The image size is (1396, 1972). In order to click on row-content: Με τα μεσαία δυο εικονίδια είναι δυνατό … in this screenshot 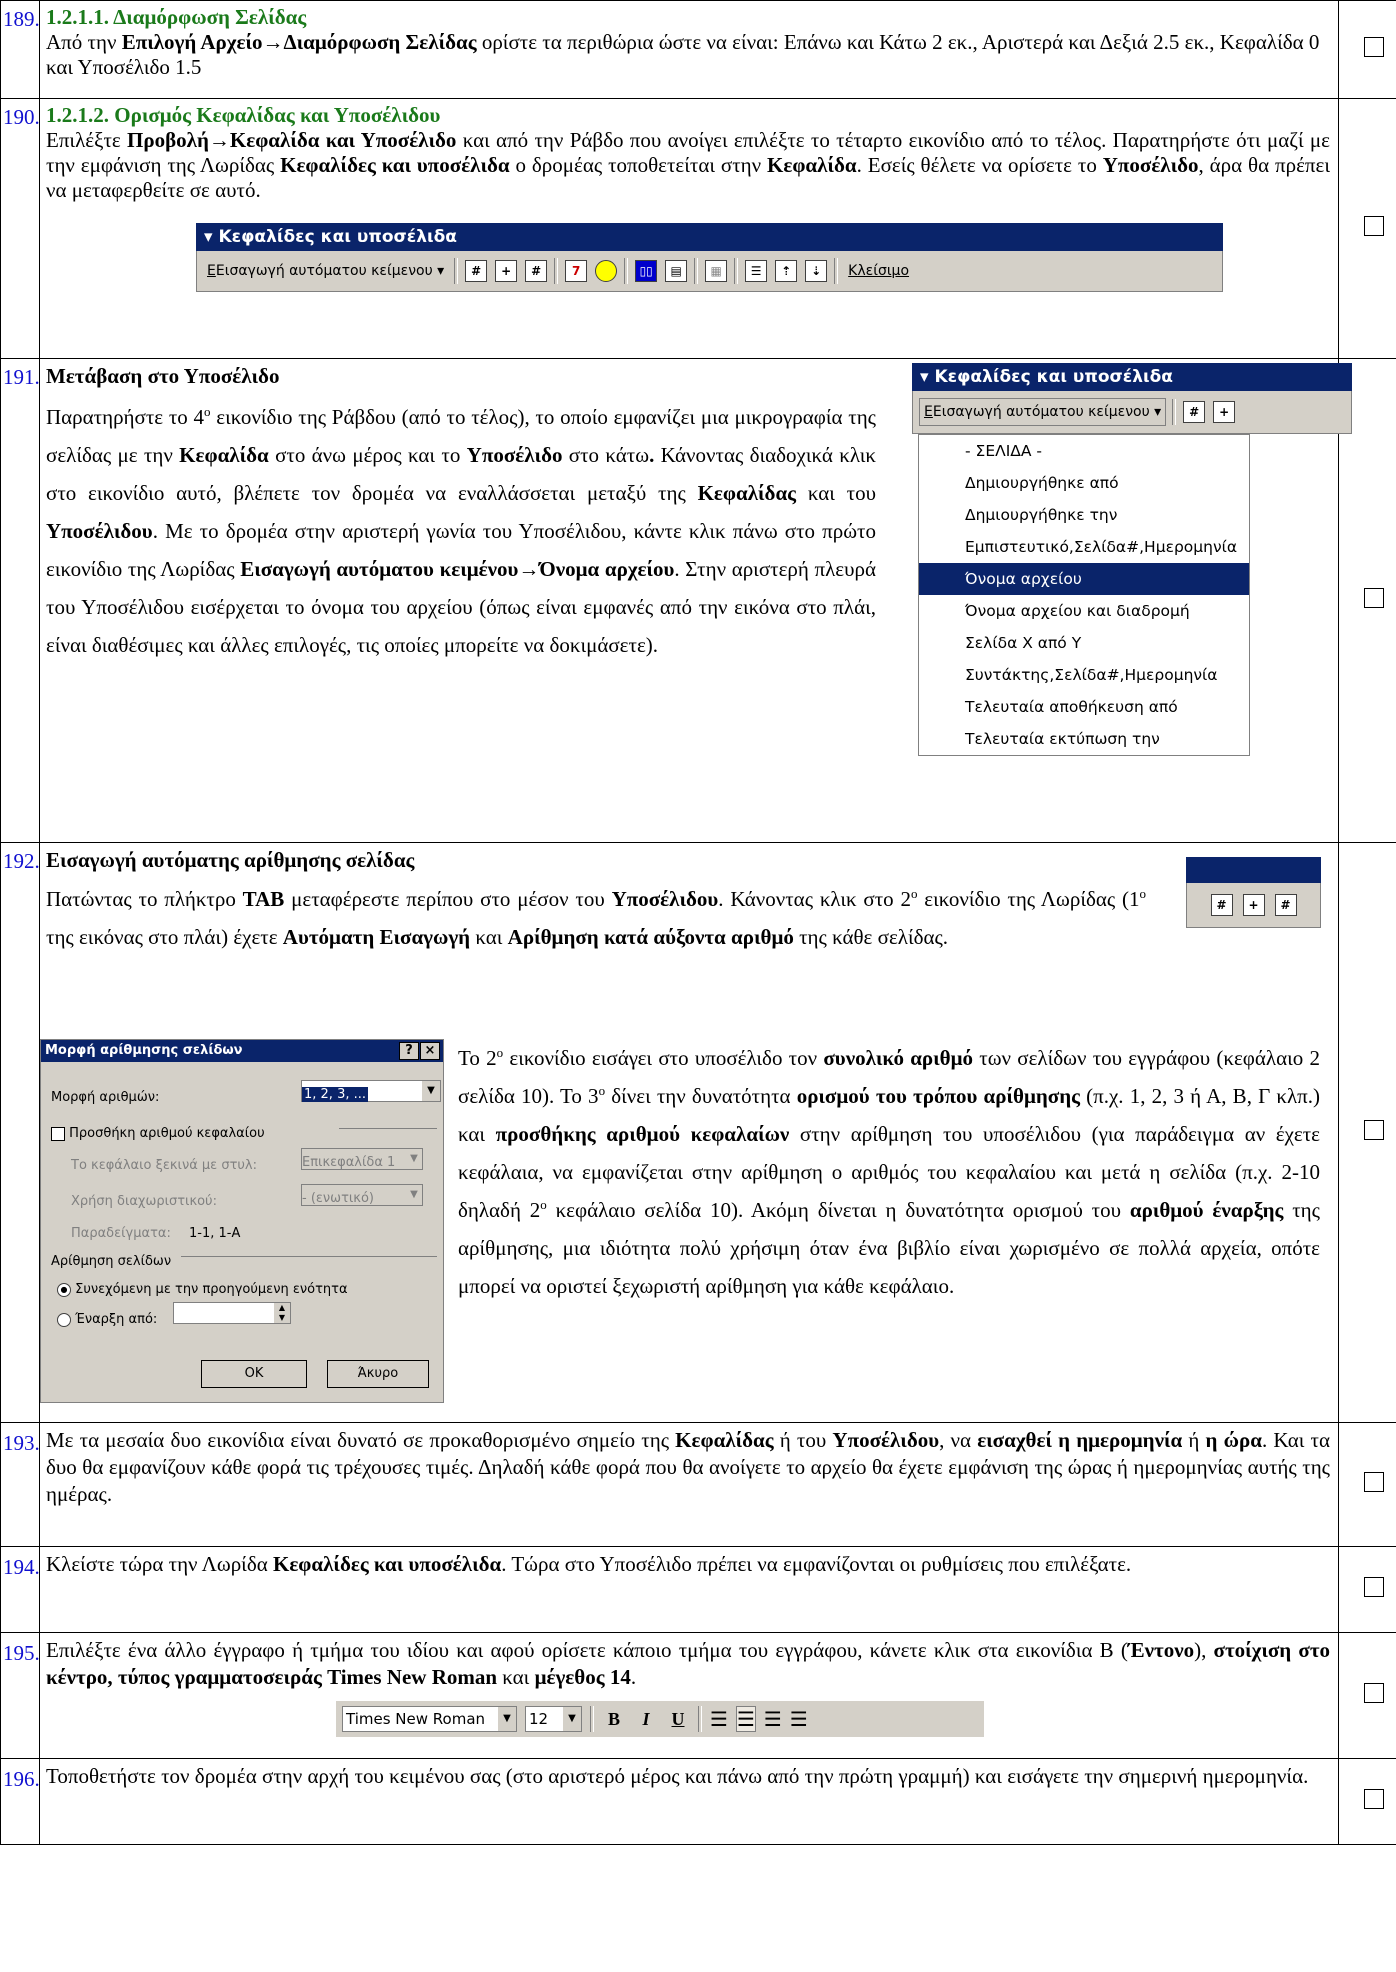, I will do `click(689, 1484)`.